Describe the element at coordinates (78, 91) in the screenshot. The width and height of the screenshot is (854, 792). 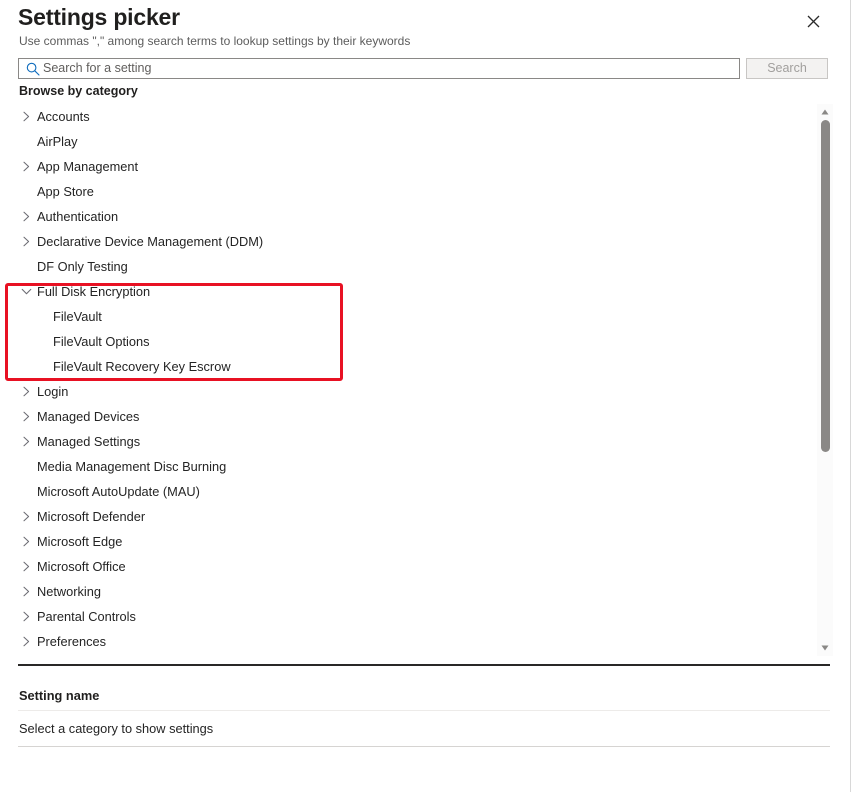
I see `browse-by-category-label: Browse by category` at that location.